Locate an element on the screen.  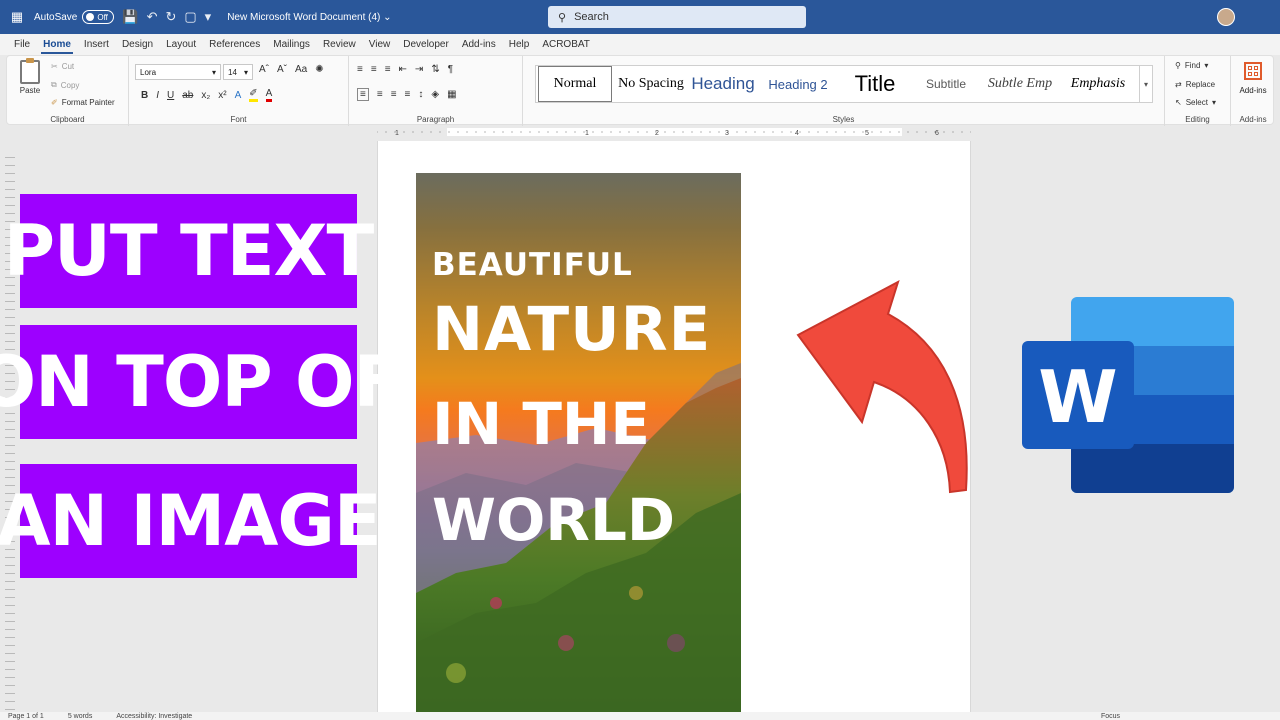
ruler-number: 3 is located at coordinates (727, 133).